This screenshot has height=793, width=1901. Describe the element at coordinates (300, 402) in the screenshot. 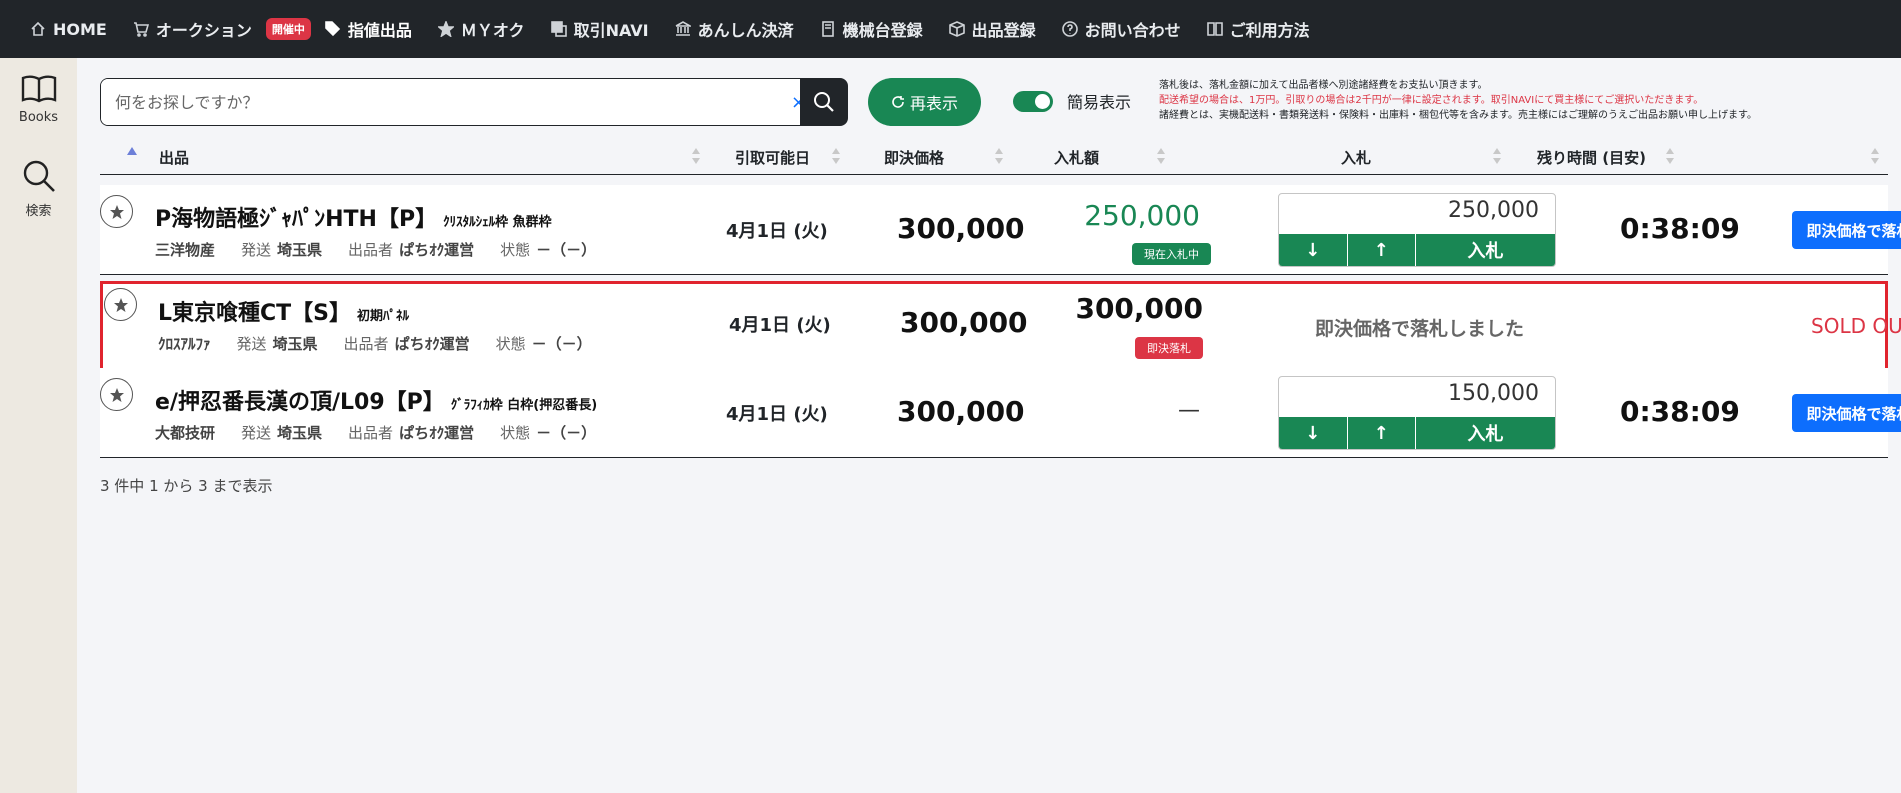

I see `item-title-text: e/押忍番長漢の頂/L09【P】` at that location.